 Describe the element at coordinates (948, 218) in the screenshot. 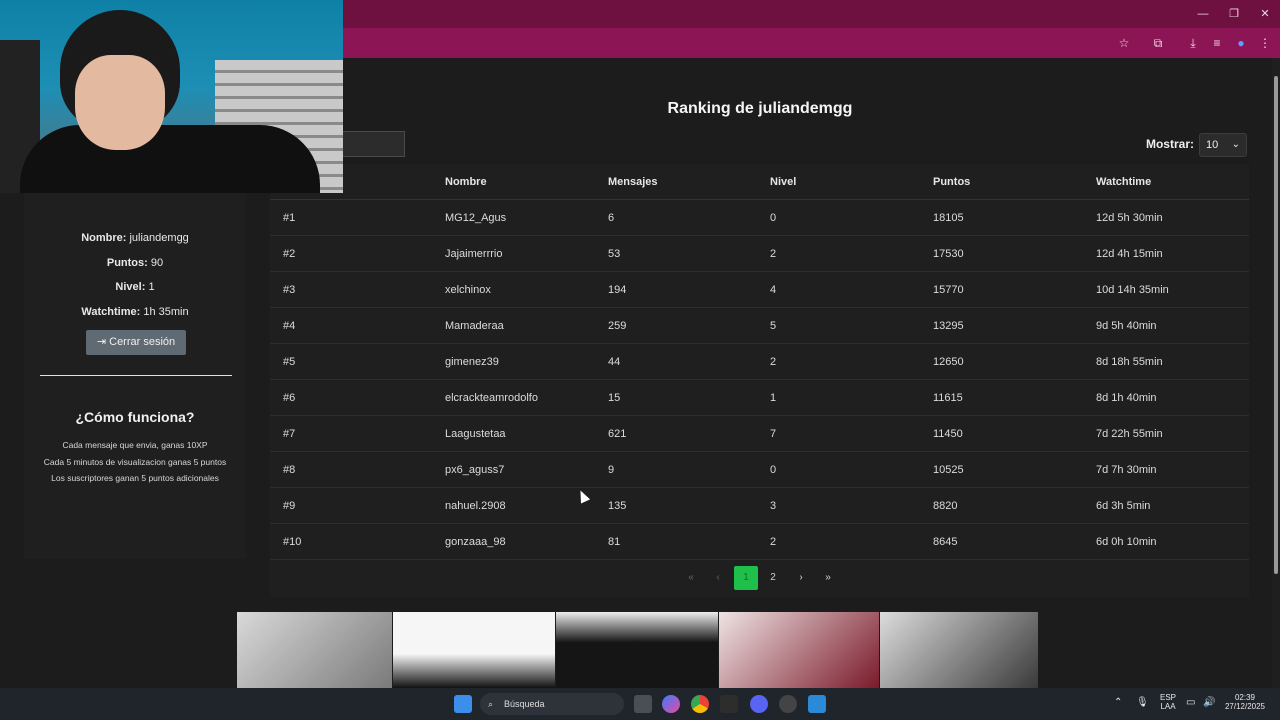

I see `points-cell: 18105` at that location.